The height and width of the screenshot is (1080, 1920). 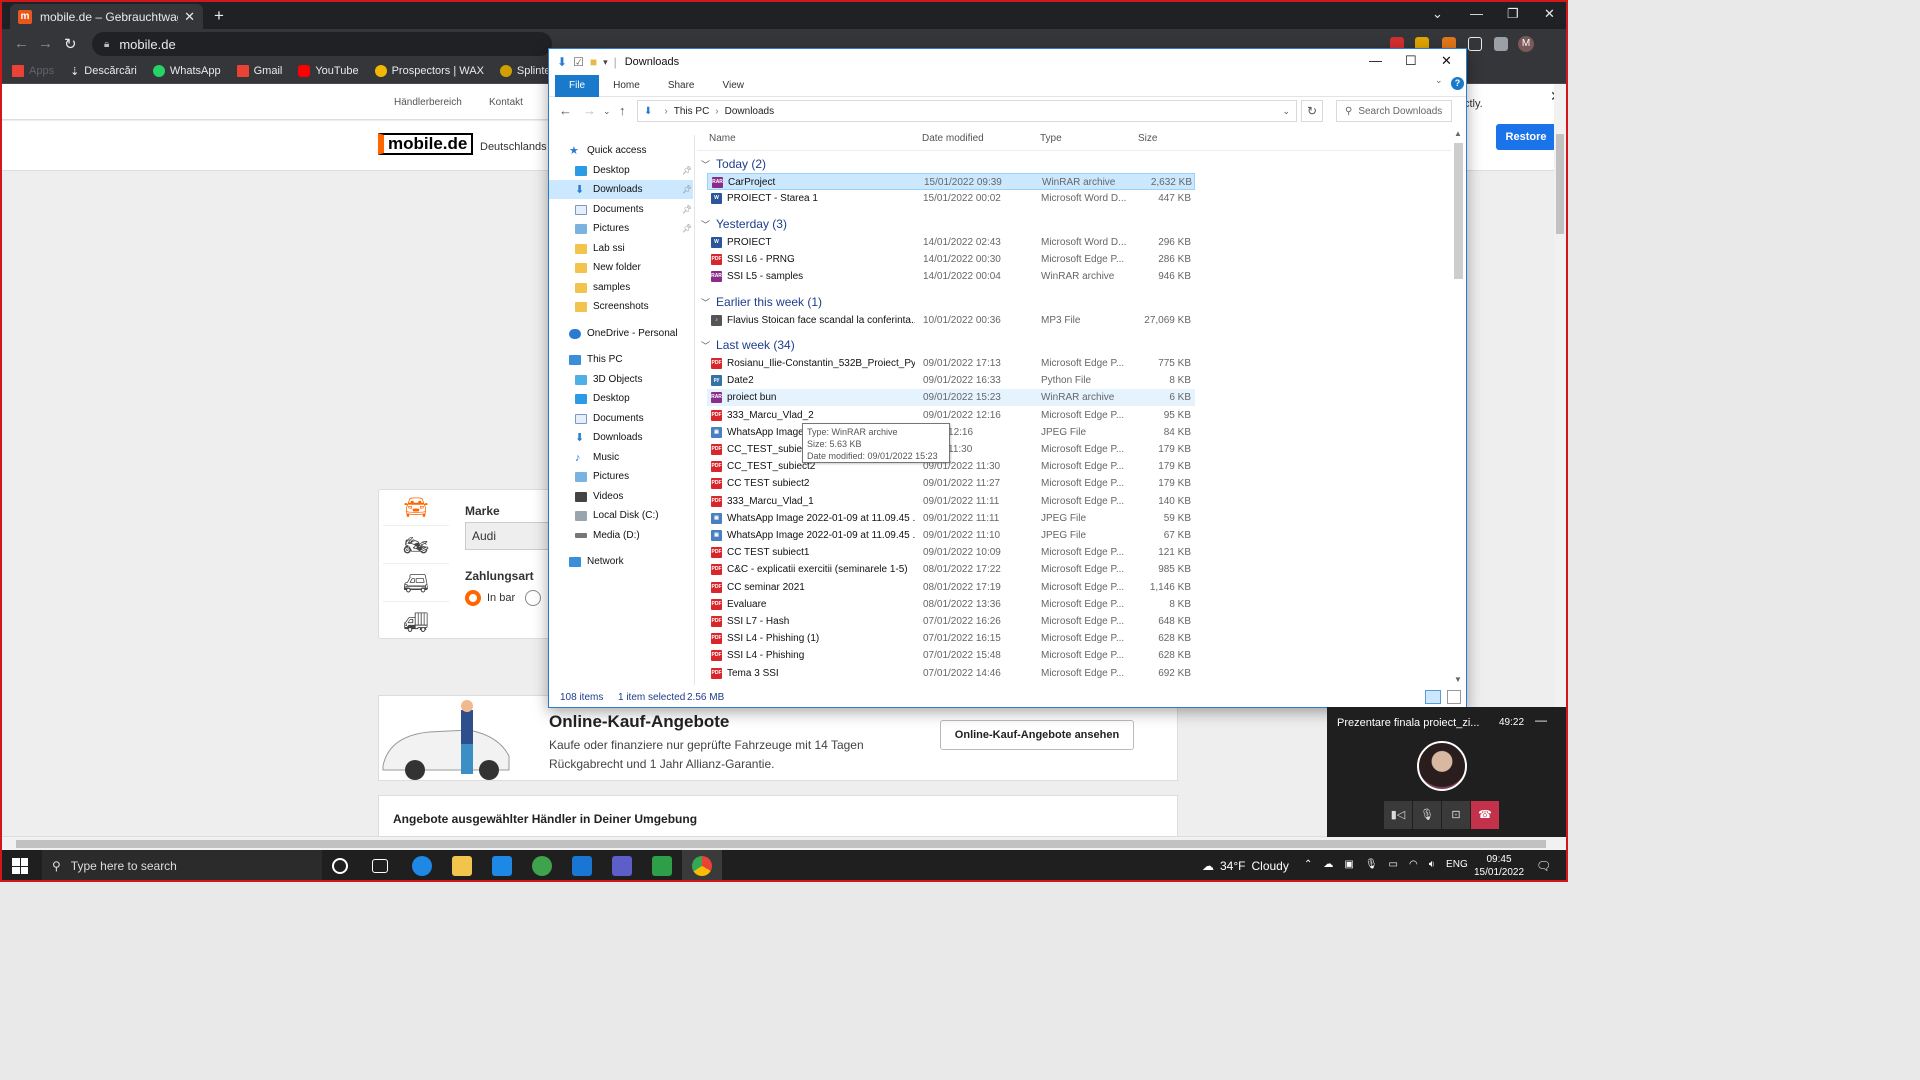 I want to click on scrollbar-thumb, so click(x=781, y=844).